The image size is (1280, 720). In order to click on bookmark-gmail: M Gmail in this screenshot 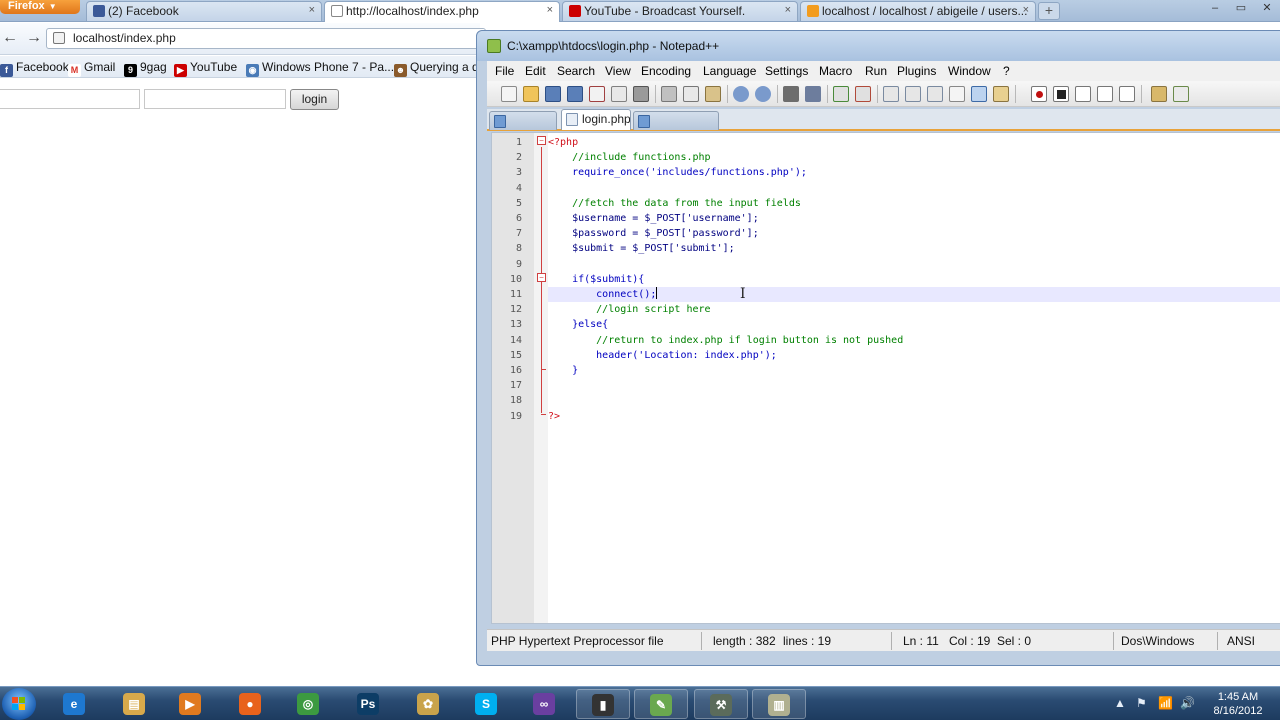, I will do `click(91, 68)`.